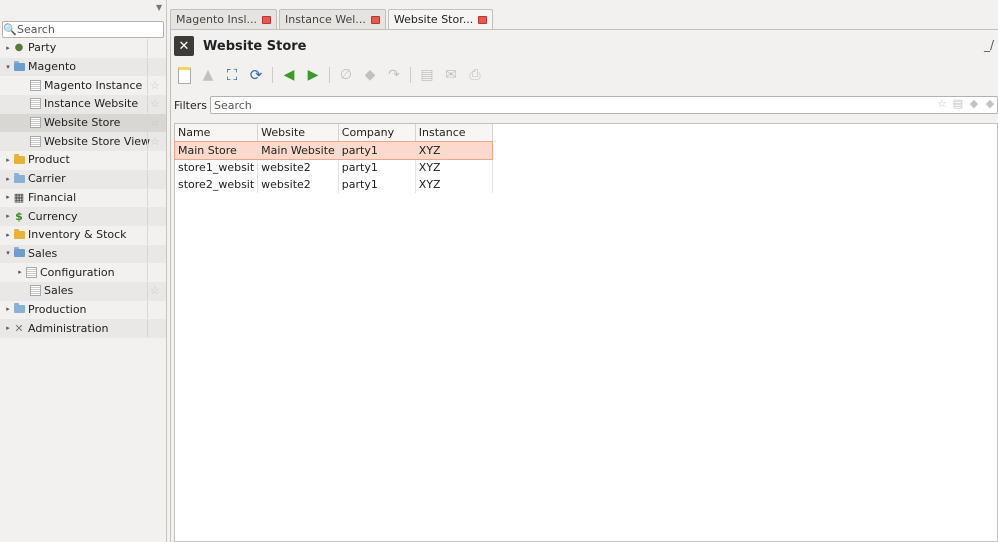 The height and width of the screenshot is (542, 998). I want to click on previous-page-icon: ◆, so click(974, 103).